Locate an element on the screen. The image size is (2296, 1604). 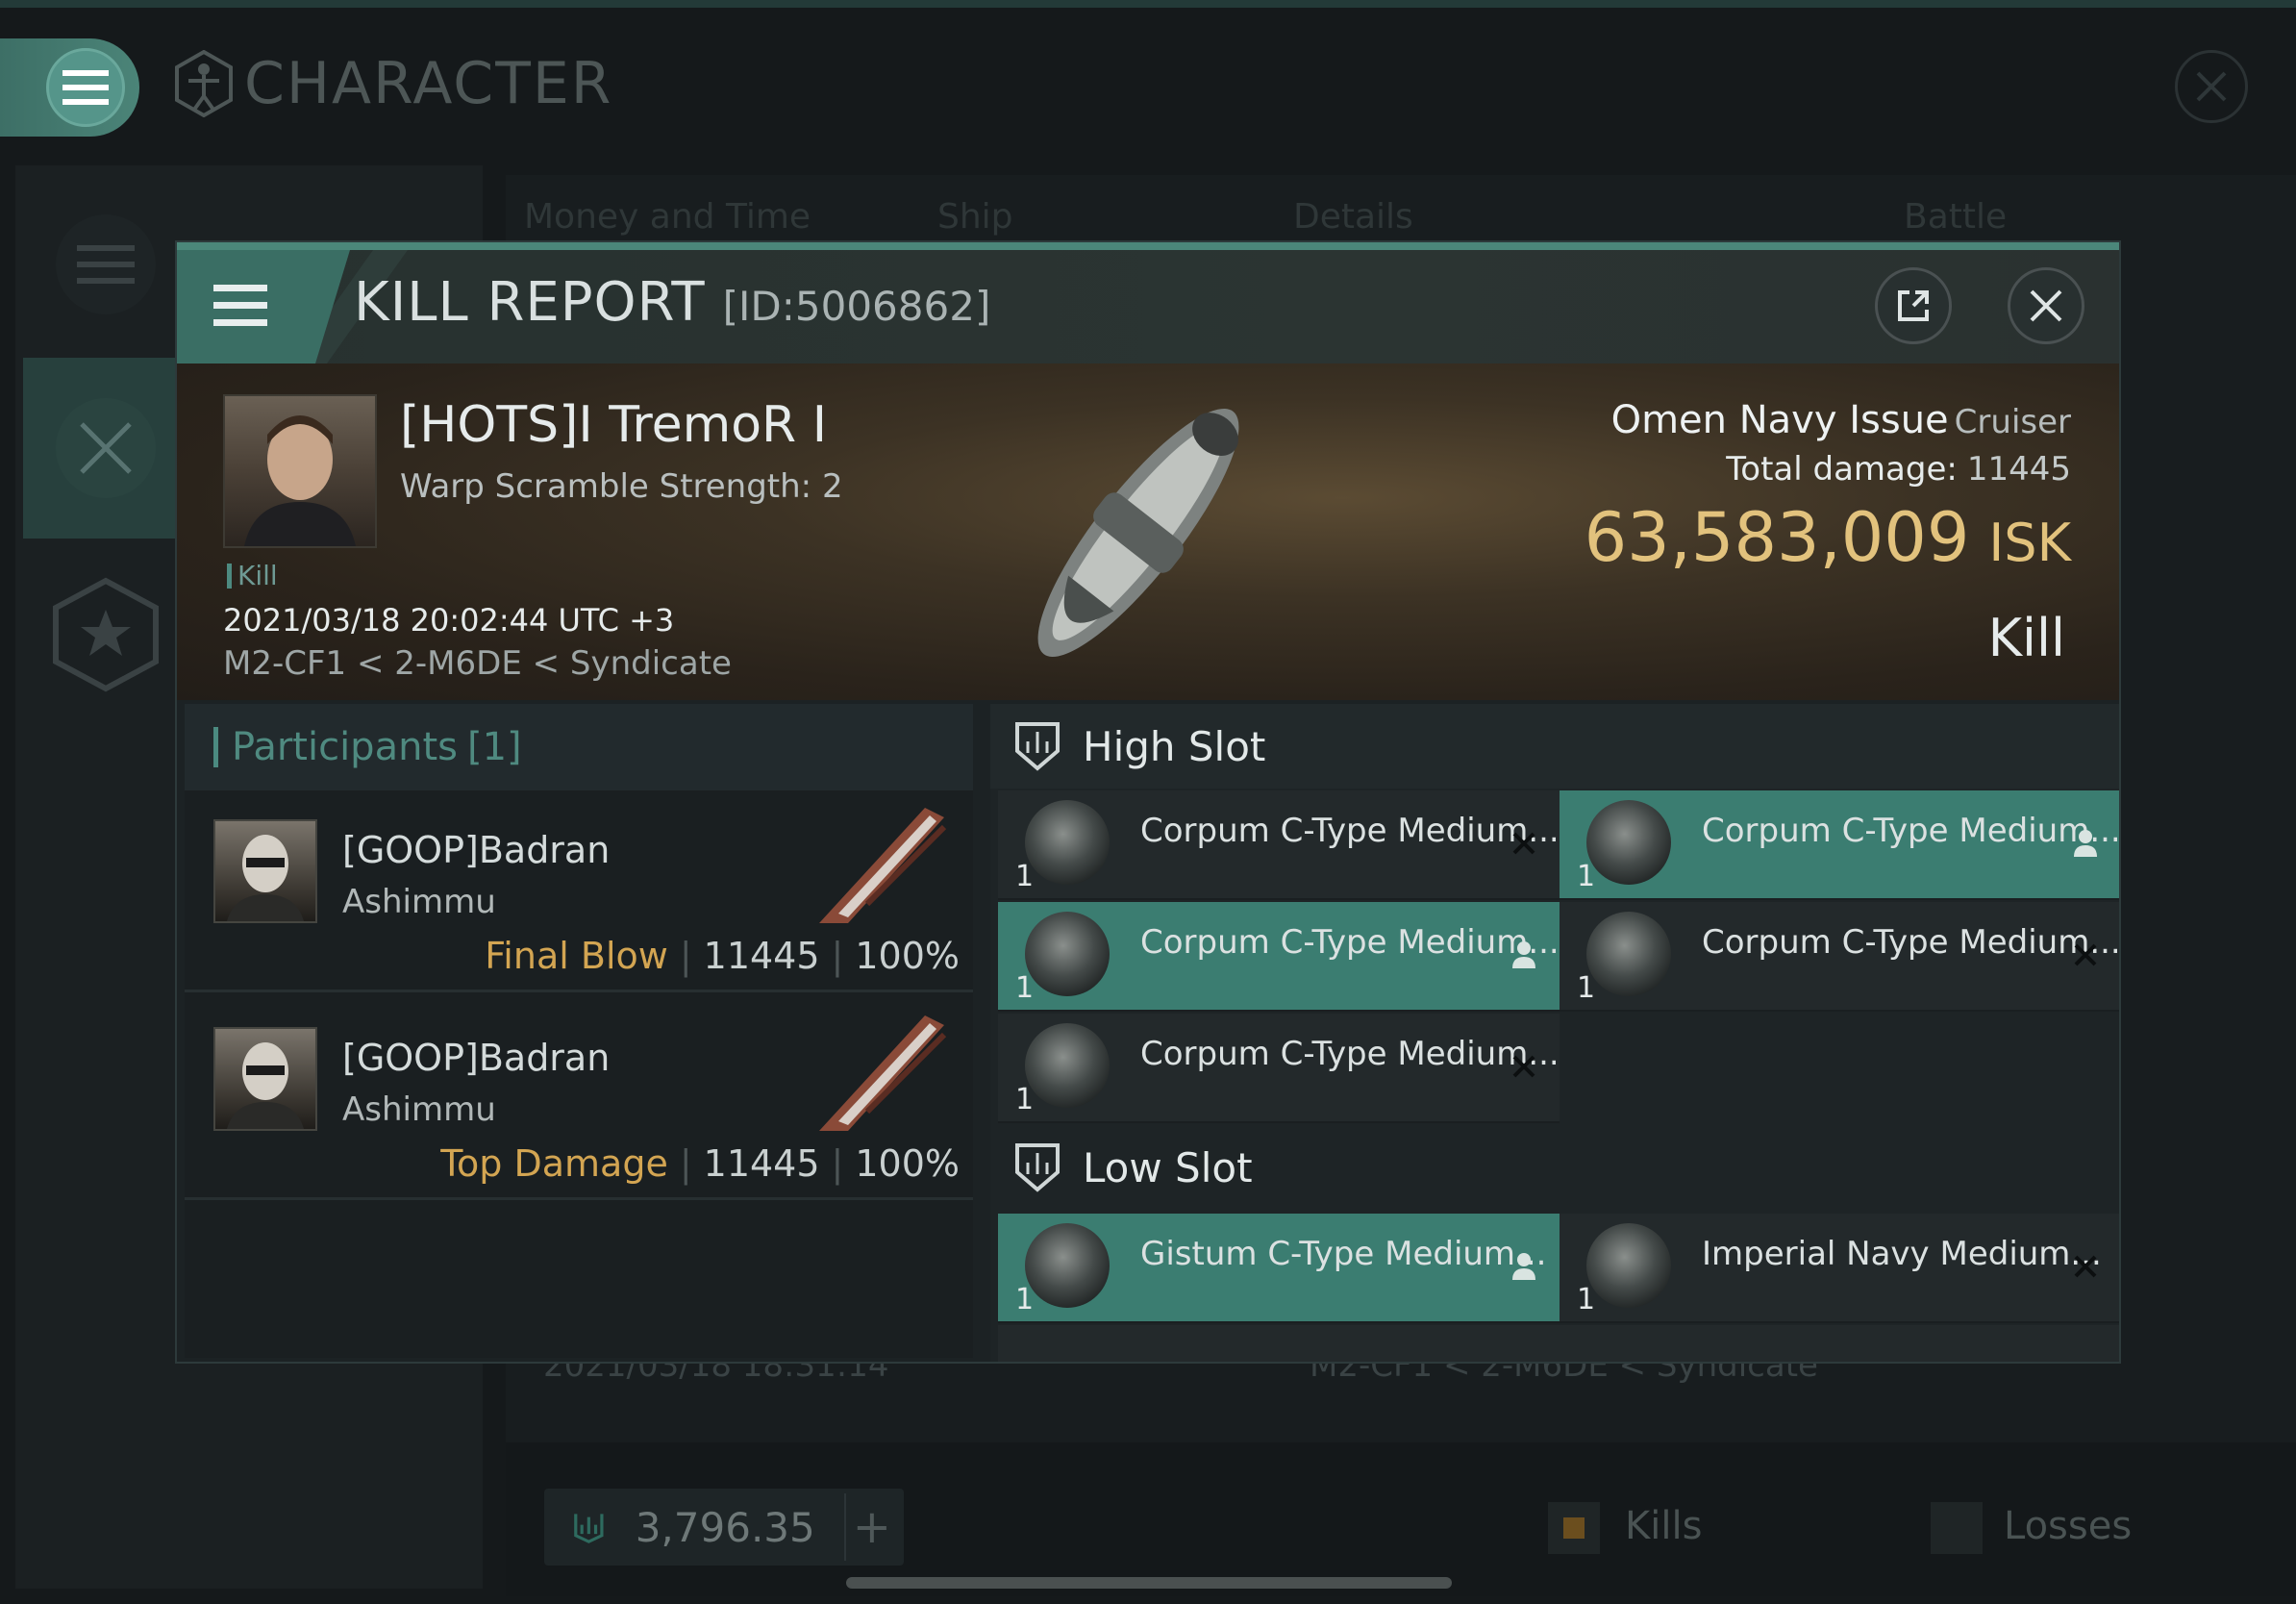
close-character-button is located at coordinates (2211, 86).